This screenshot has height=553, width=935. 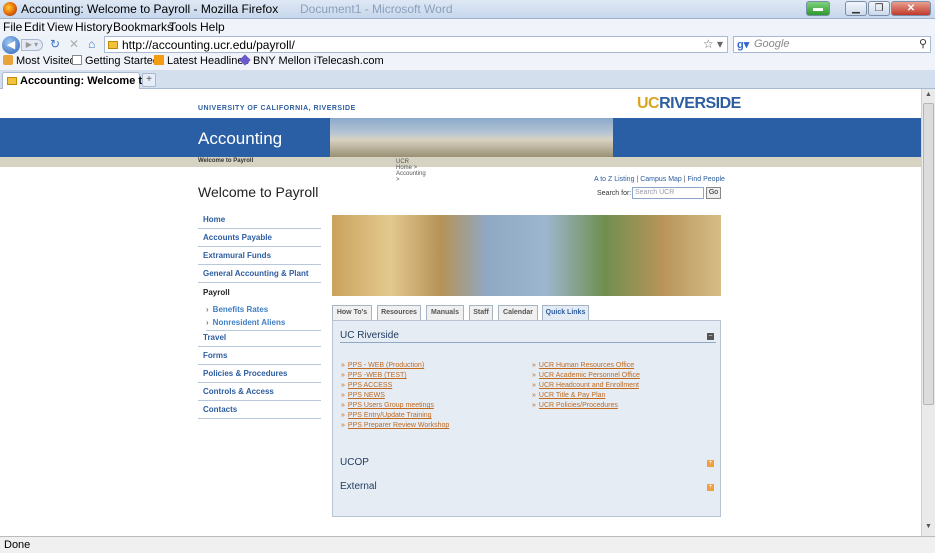 I want to click on vertical-scrollbar: ▲ ▼, so click(x=928, y=312).